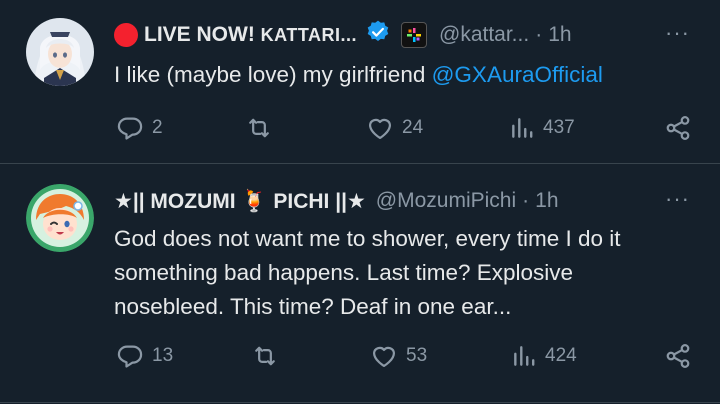  I want to click on reply-button: 2, so click(139, 128).